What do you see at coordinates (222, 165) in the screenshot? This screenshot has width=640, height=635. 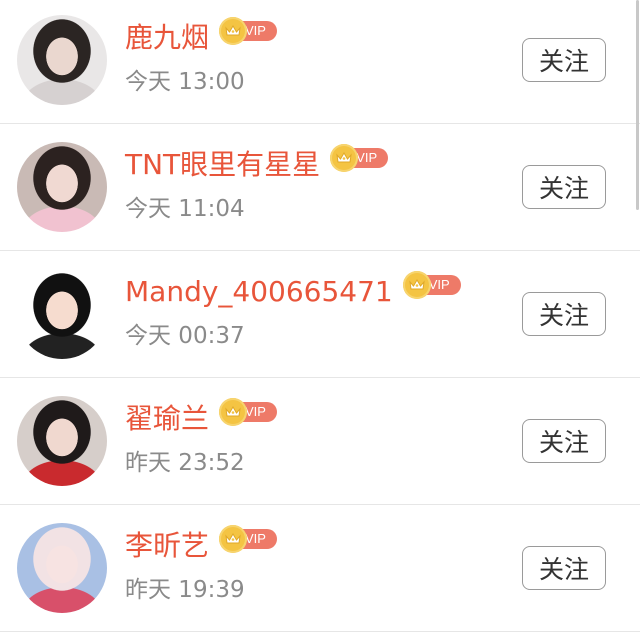 I see `user-name: TNT眼里有星星` at bounding box center [222, 165].